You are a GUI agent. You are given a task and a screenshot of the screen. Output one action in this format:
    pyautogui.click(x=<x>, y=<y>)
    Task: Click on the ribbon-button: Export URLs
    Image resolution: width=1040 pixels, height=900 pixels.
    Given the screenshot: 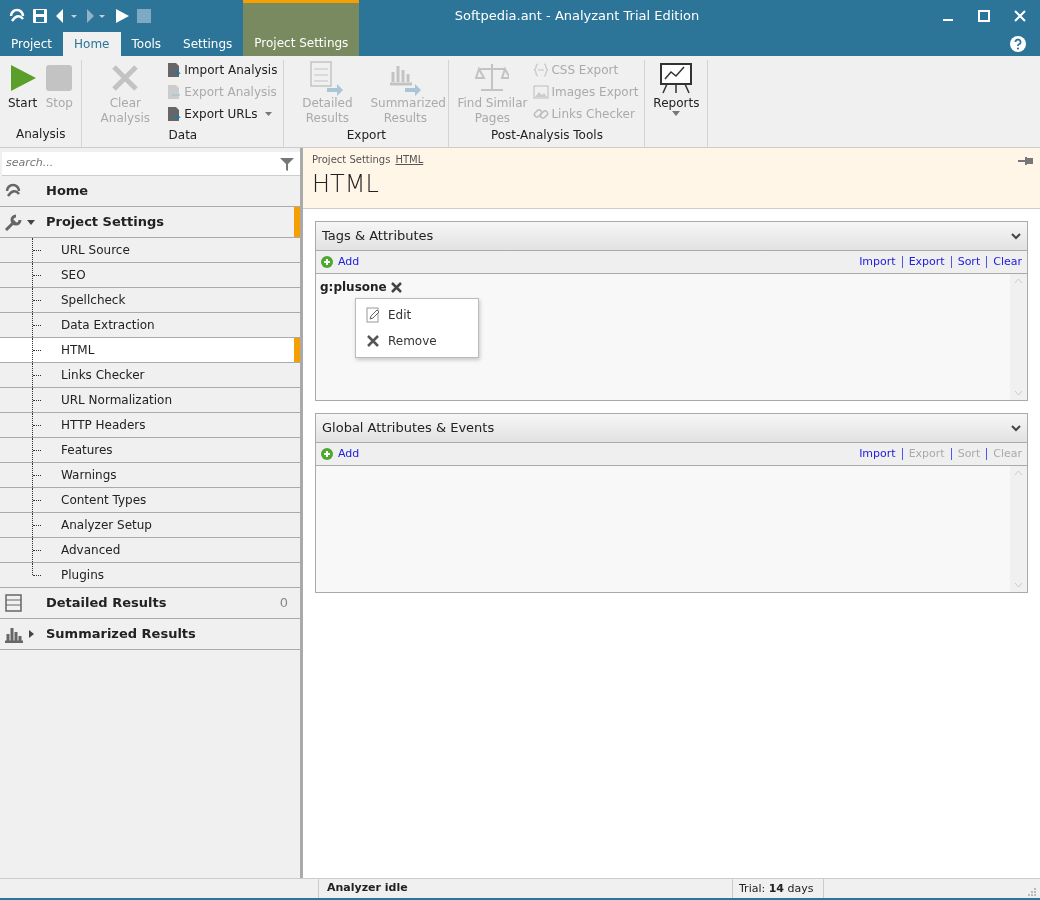 What is the action you would take?
    pyautogui.click(x=222, y=114)
    